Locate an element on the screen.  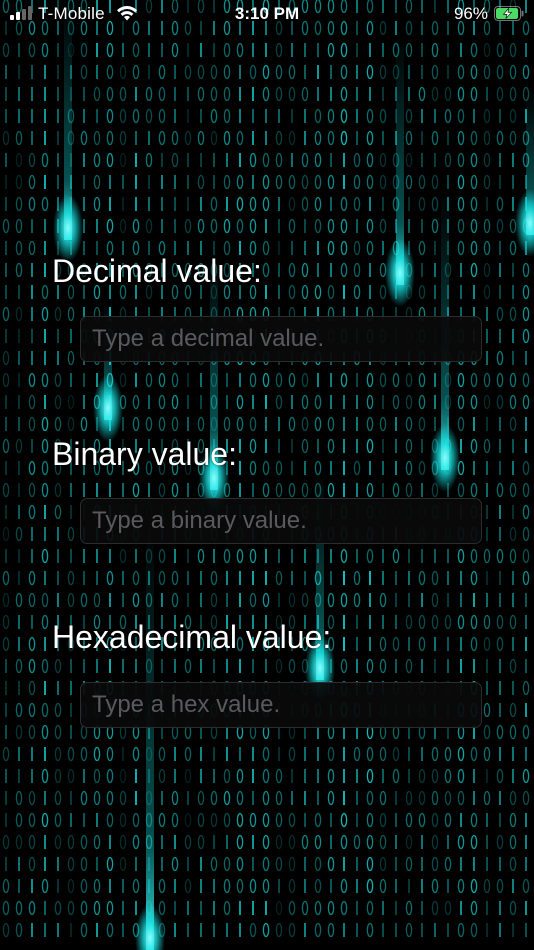
battery-percent: 96% is located at coordinates (470, 13).